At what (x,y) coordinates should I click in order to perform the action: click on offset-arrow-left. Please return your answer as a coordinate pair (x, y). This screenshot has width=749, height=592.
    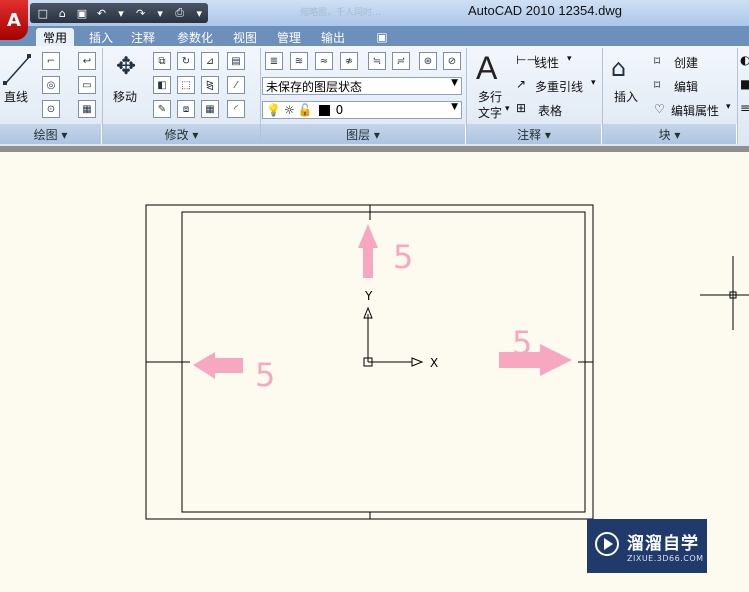
    Looking at the image, I should click on (218, 365).